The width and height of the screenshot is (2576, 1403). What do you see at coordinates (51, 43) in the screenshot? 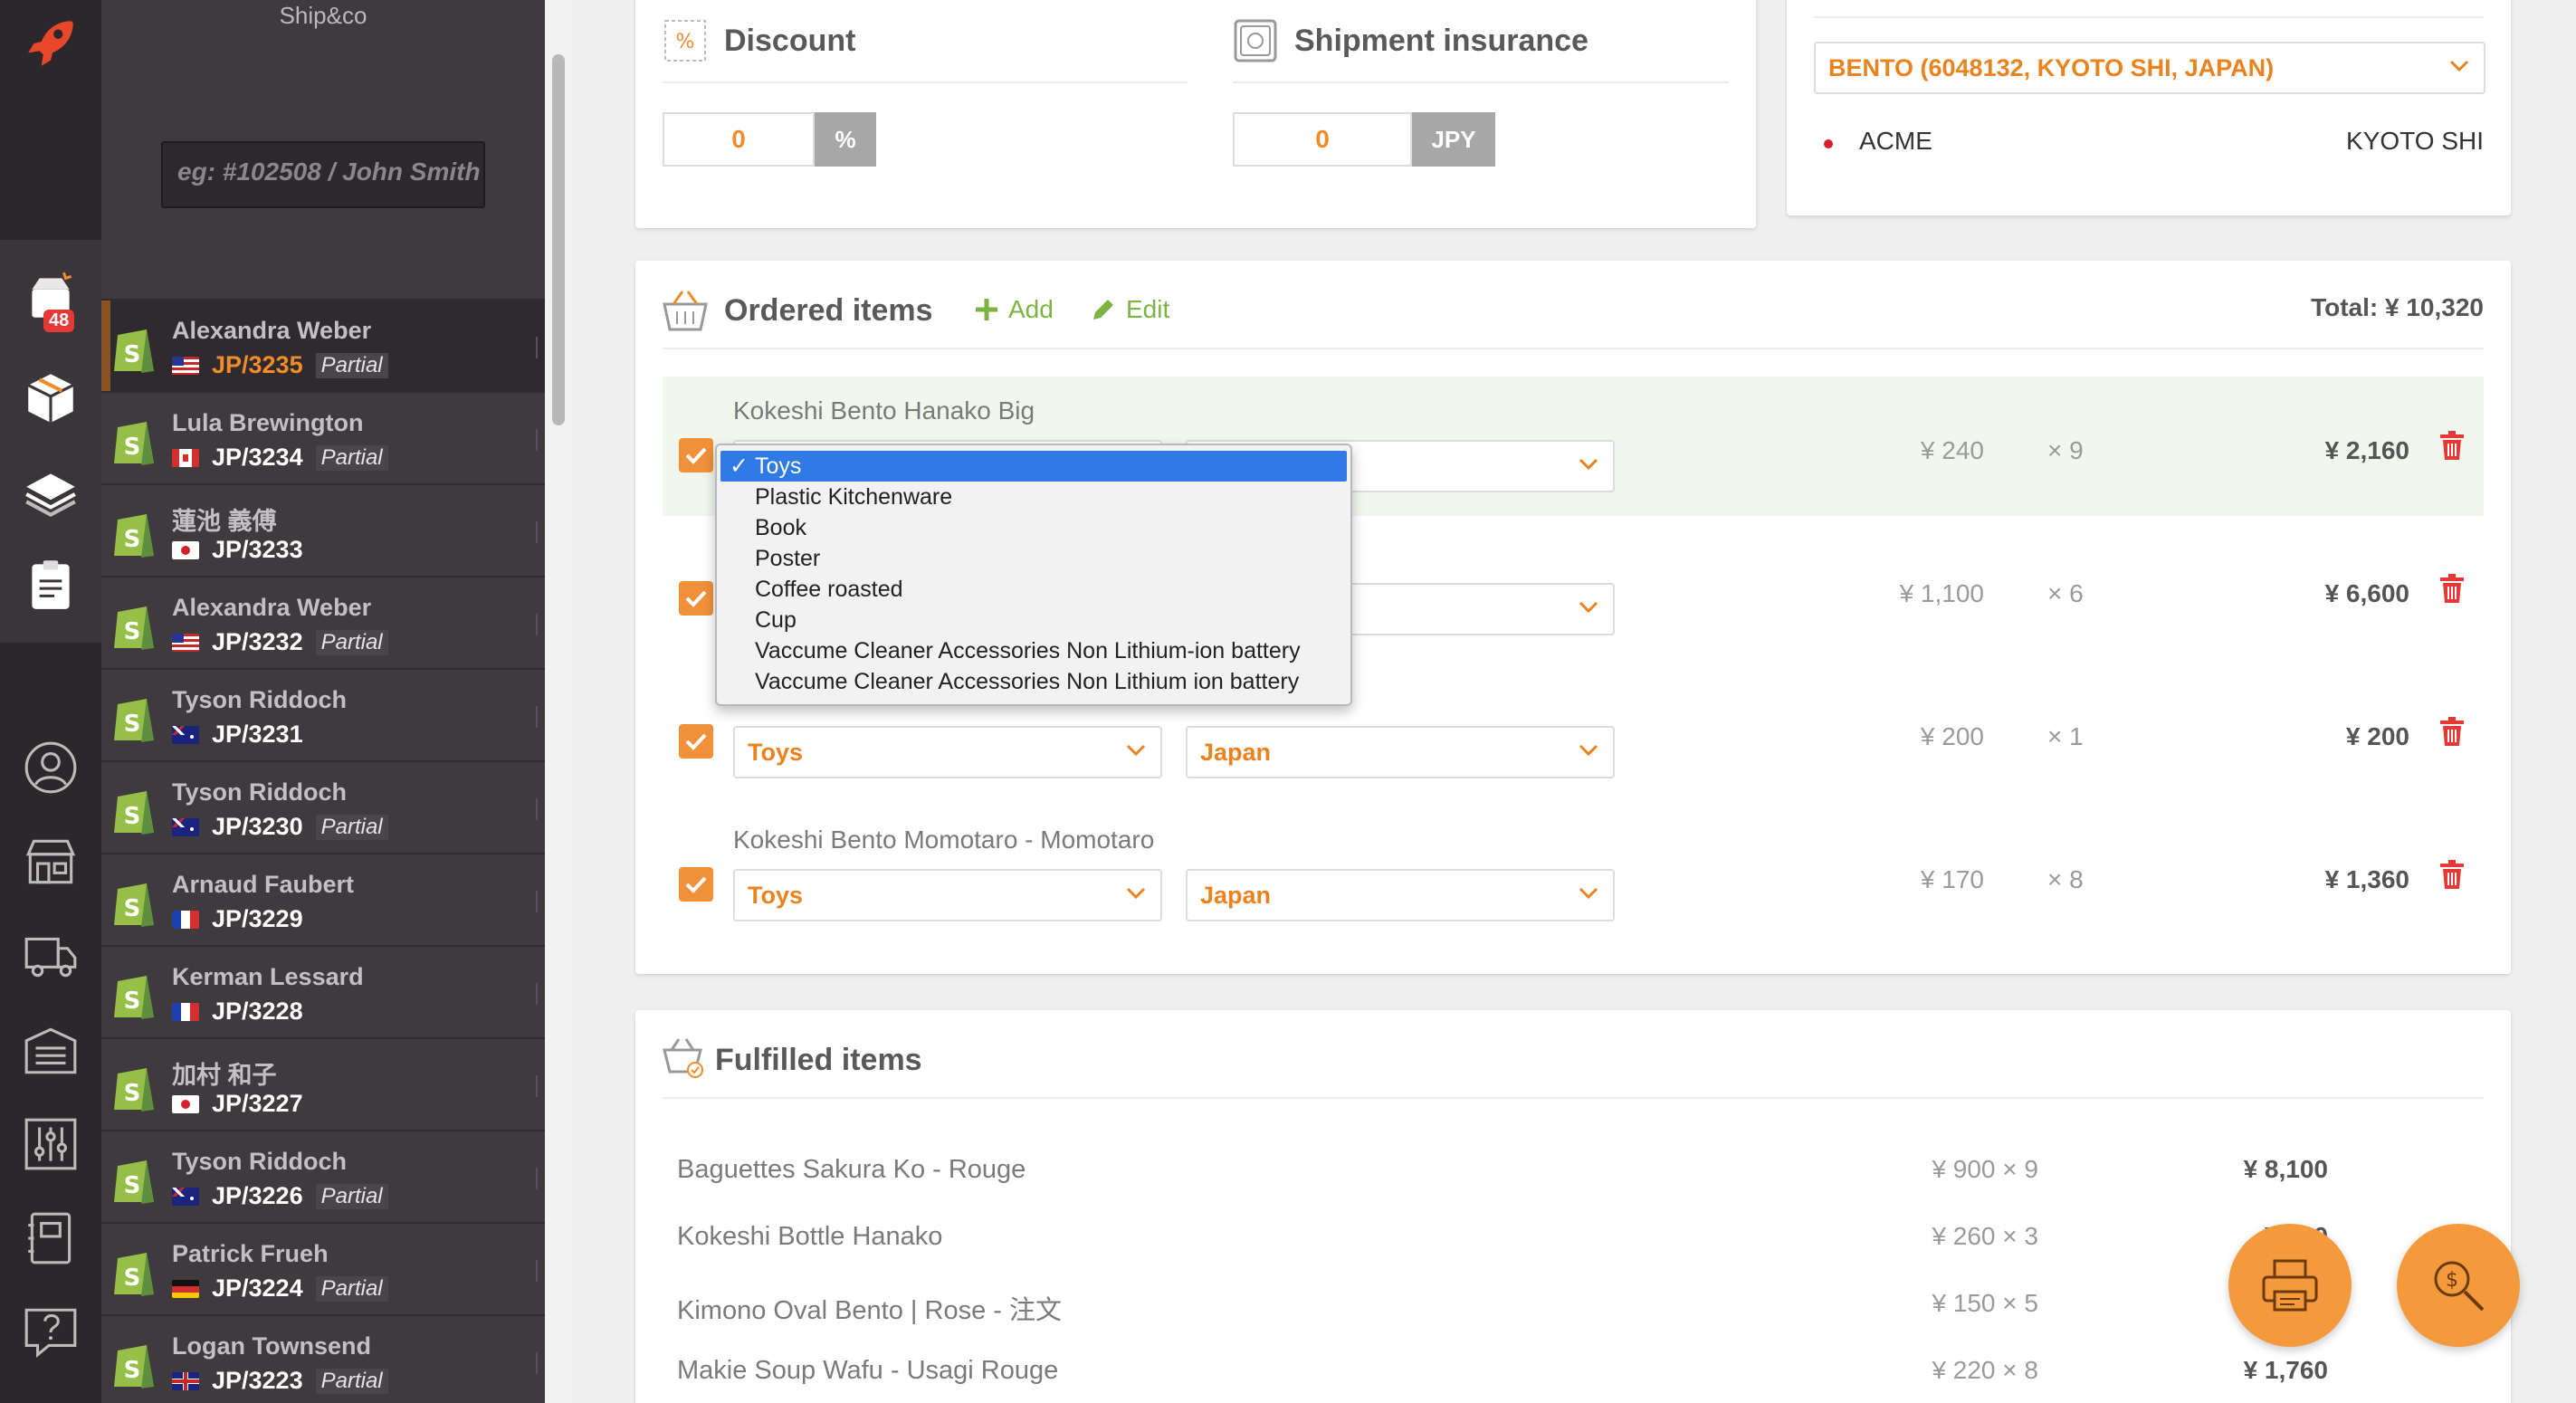
I see `rocket-logo-icon` at bounding box center [51, 43].